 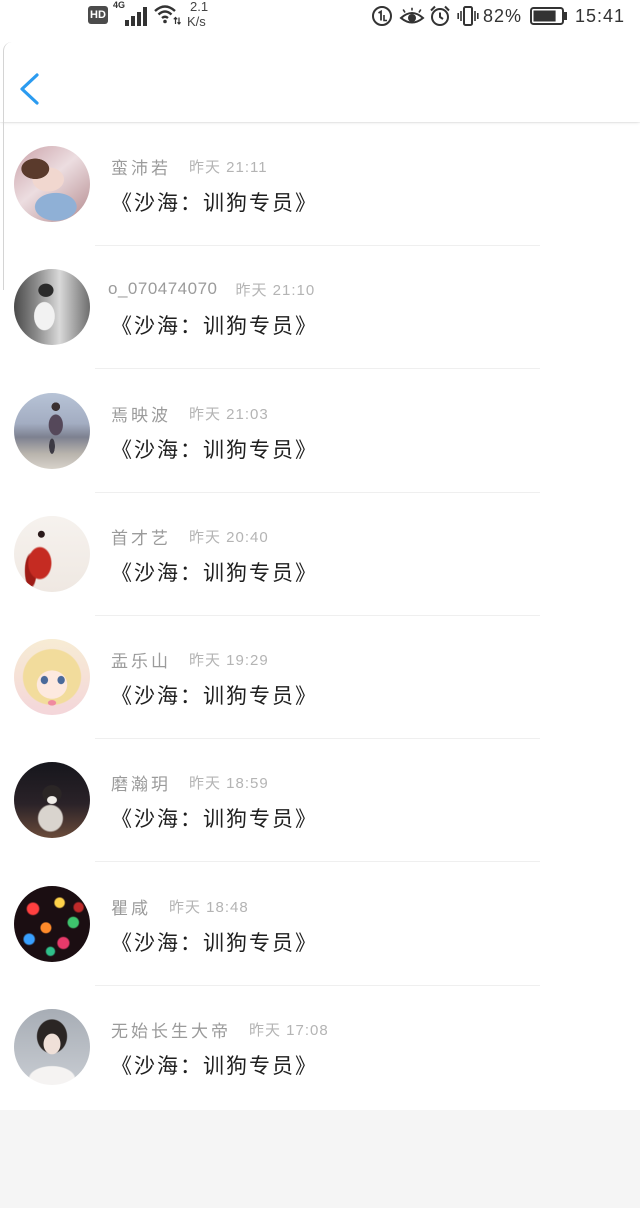 I want to click on username: 盂乐山, so click(x=141, y=661).